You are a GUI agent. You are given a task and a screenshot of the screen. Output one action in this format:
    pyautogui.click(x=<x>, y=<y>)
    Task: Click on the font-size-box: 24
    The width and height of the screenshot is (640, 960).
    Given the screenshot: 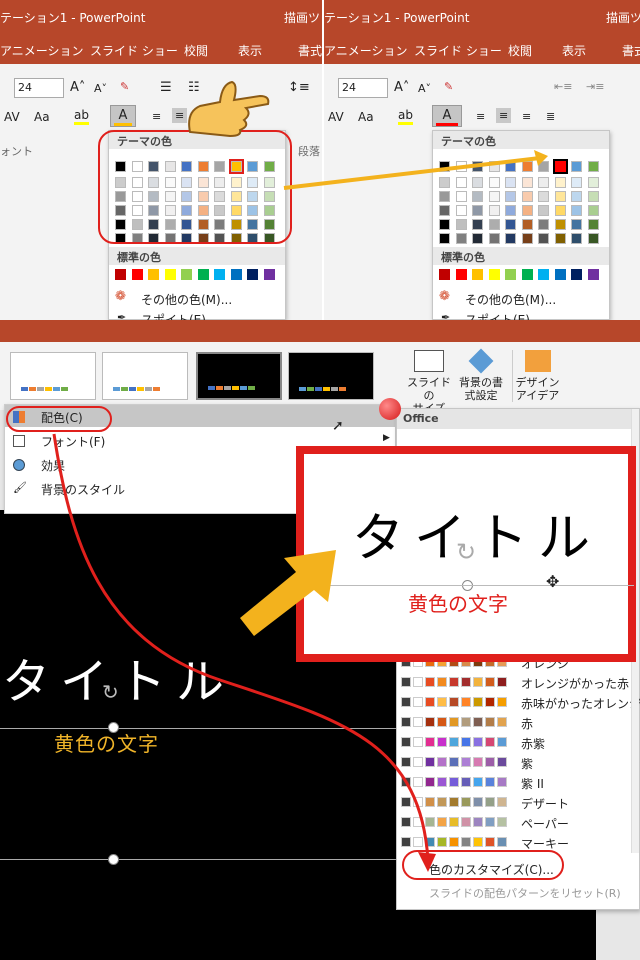 What is the action you would take?
    pyautogui.click(x=39, y=88)
    